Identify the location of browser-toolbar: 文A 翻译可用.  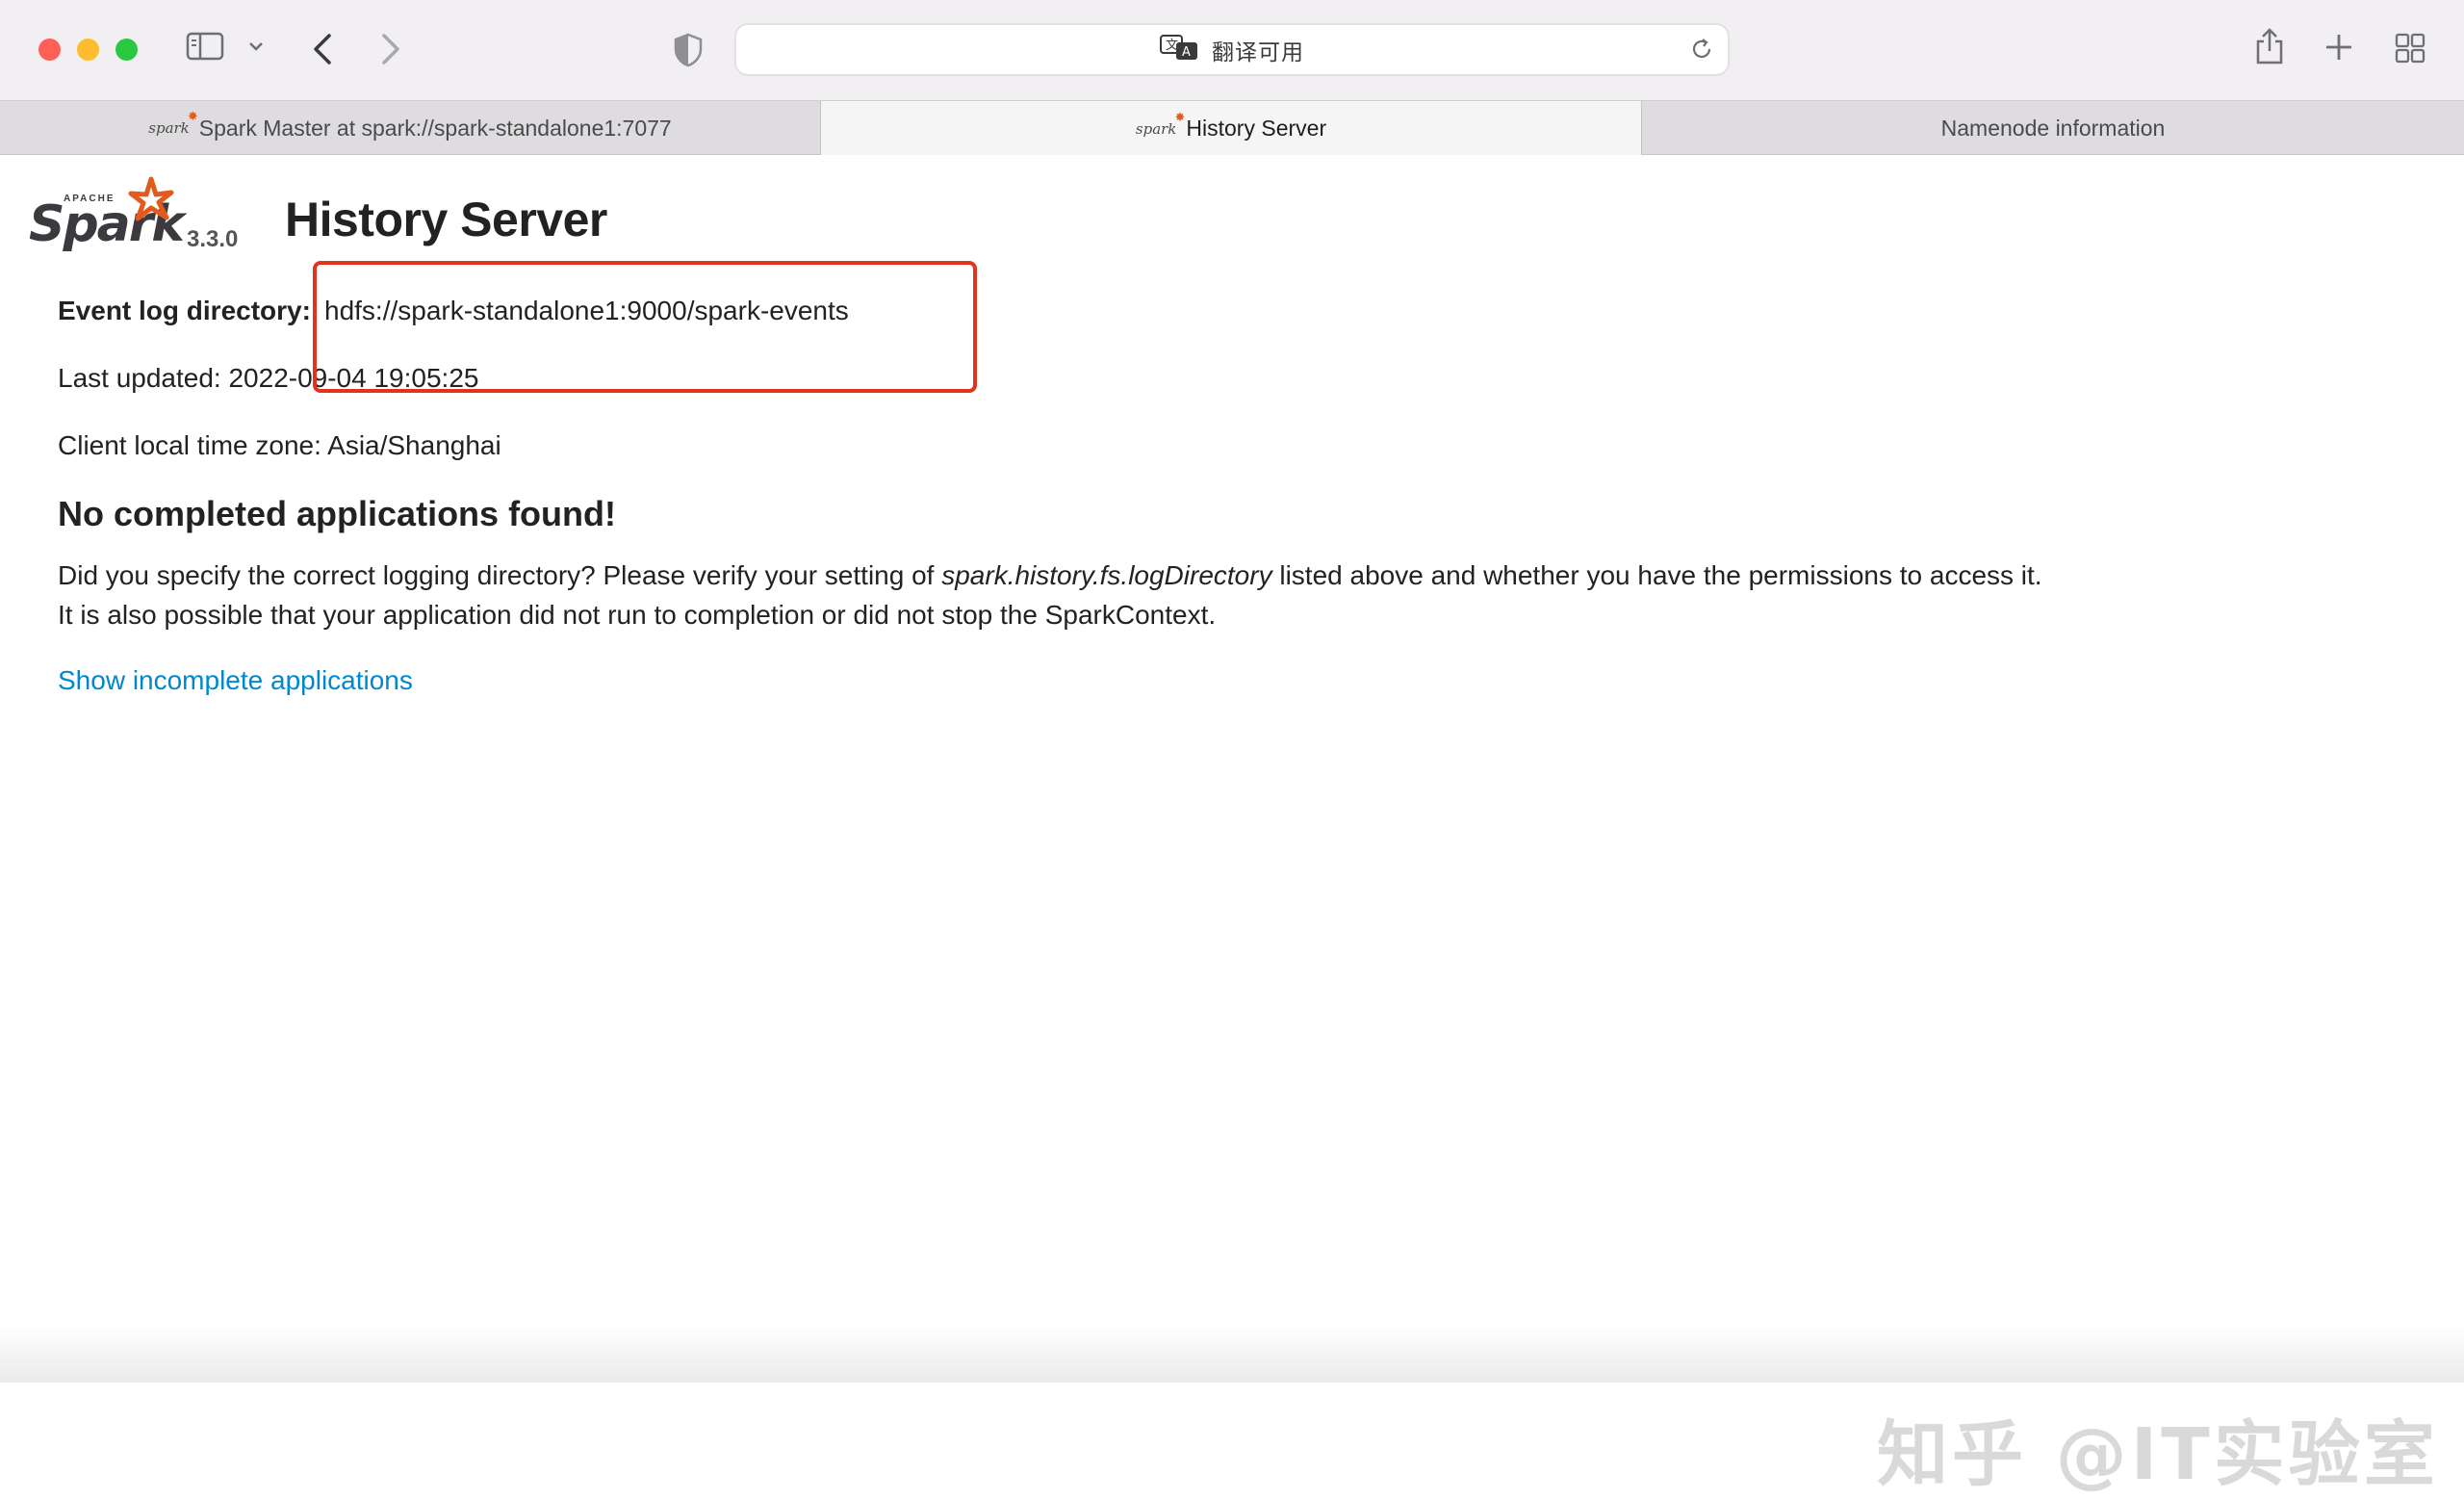
(1232, 50).